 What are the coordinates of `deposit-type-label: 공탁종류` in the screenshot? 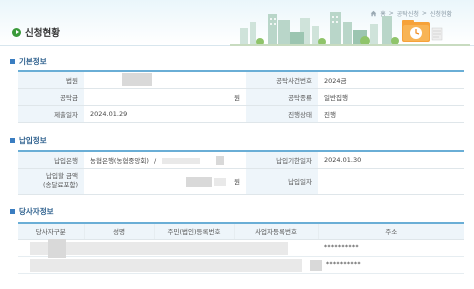 It's located at (282, 97).